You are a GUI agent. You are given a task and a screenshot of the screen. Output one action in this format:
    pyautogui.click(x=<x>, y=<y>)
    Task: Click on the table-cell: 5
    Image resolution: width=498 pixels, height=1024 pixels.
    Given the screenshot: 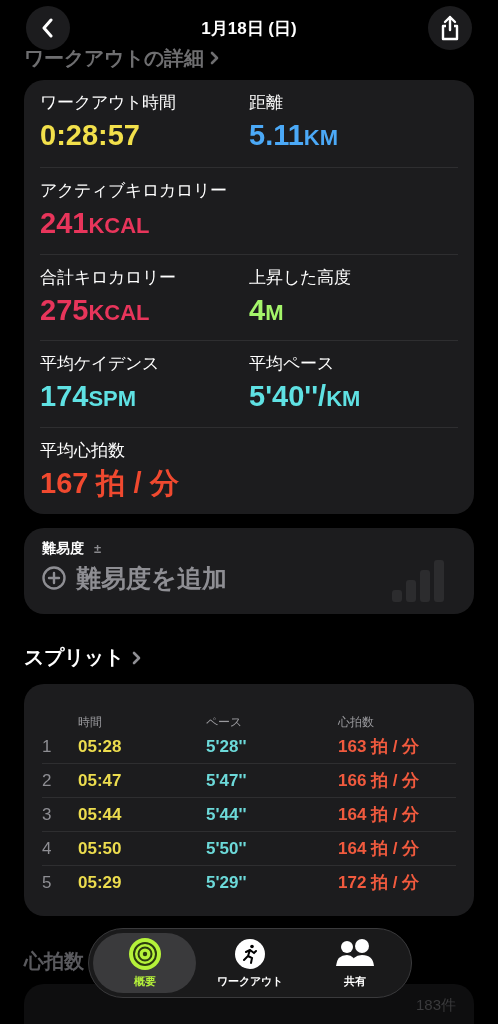 What is the action you would take?
    pyautogui.click(x=60, y=882)
    